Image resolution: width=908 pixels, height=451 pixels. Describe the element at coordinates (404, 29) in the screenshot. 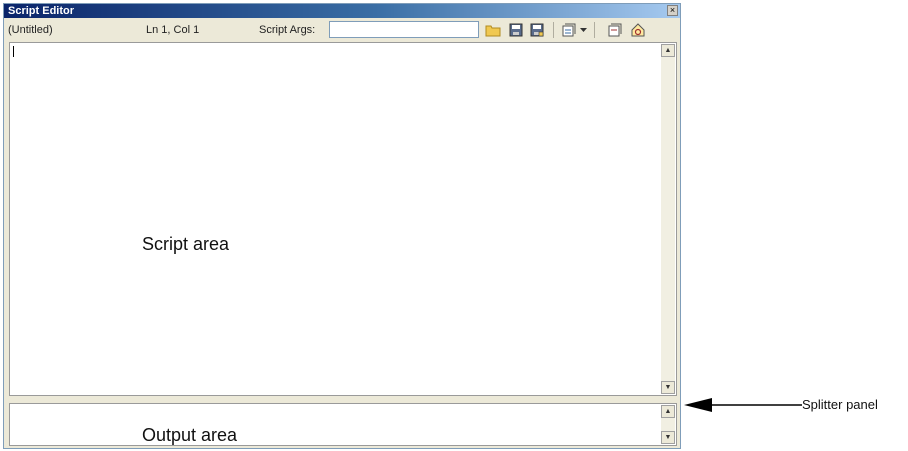

I see `script-args-input` at that location.